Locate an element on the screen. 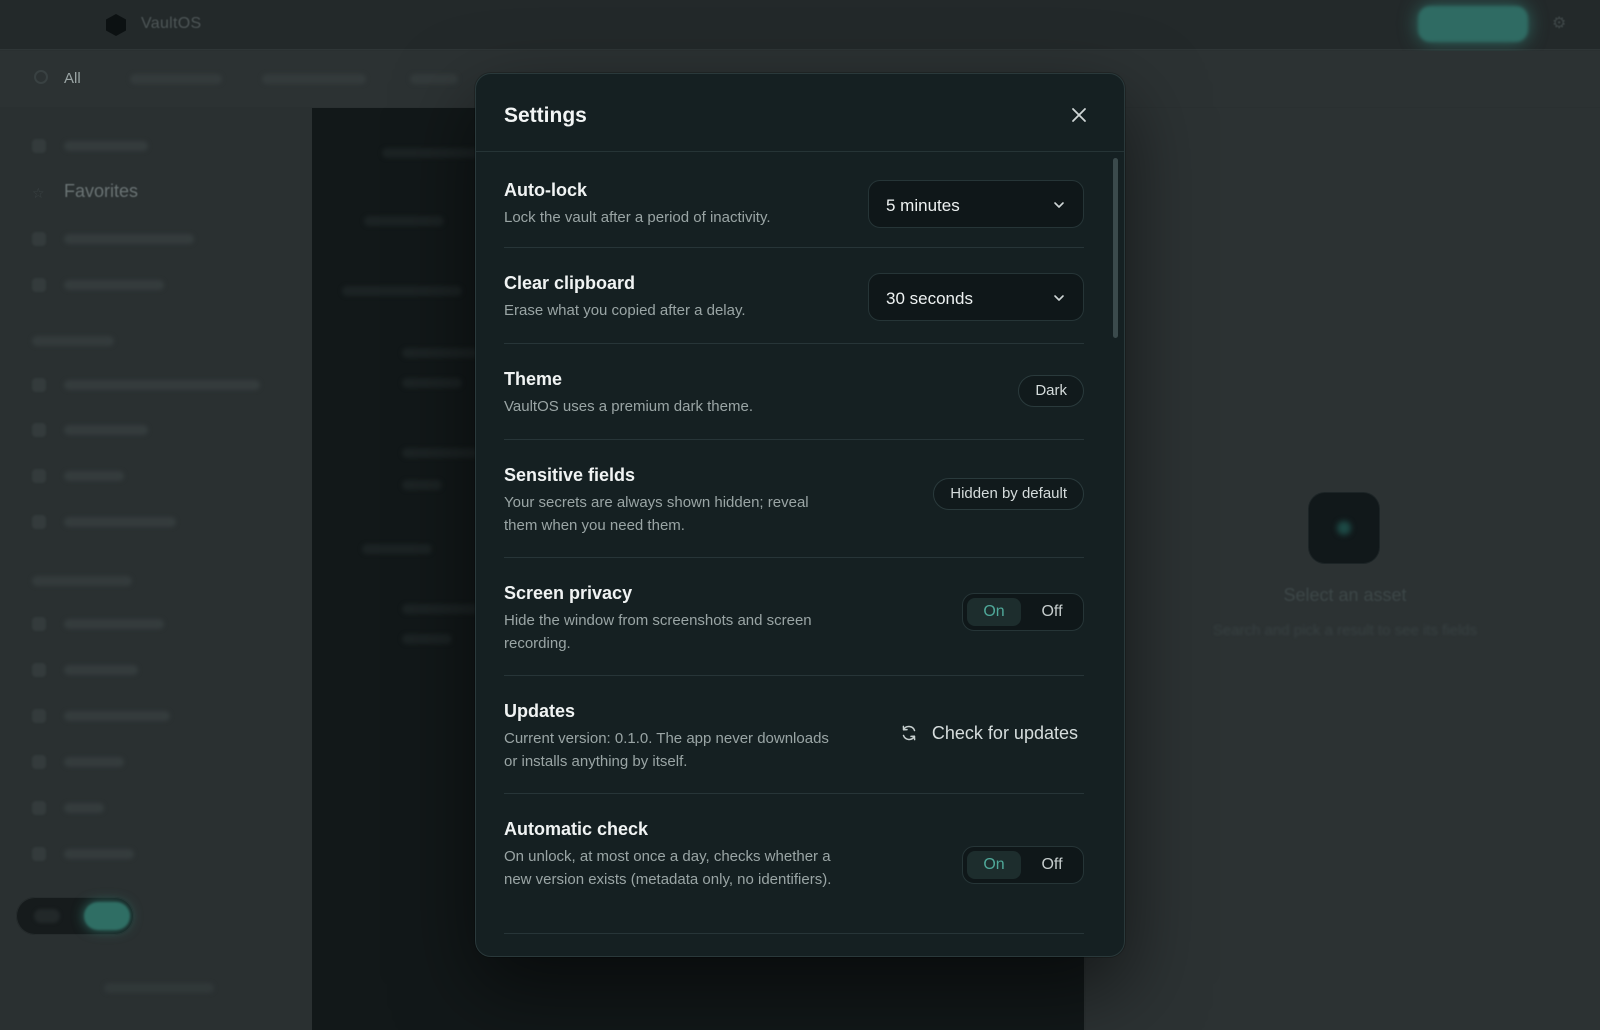 Image resolution: width=1600 pixels, height=1030 pixels. top-bar: VaultOS ⚙ is located at coordinates (800, 25).